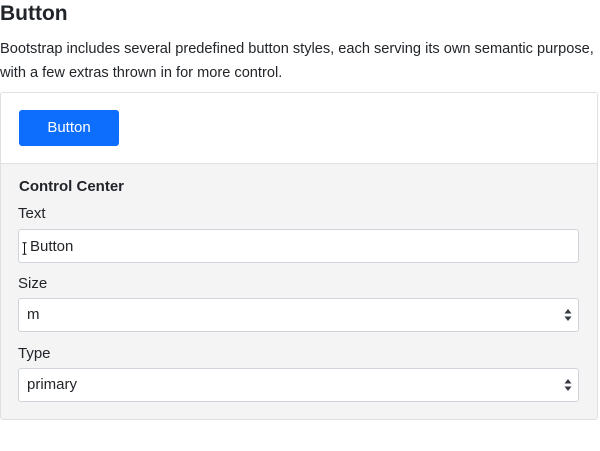 The width and height of the screenshot is (600, 451). What do you see at coordinates (298, 315) in the screenshot?
I see `size-select: m` at bounding box center [298, 315].